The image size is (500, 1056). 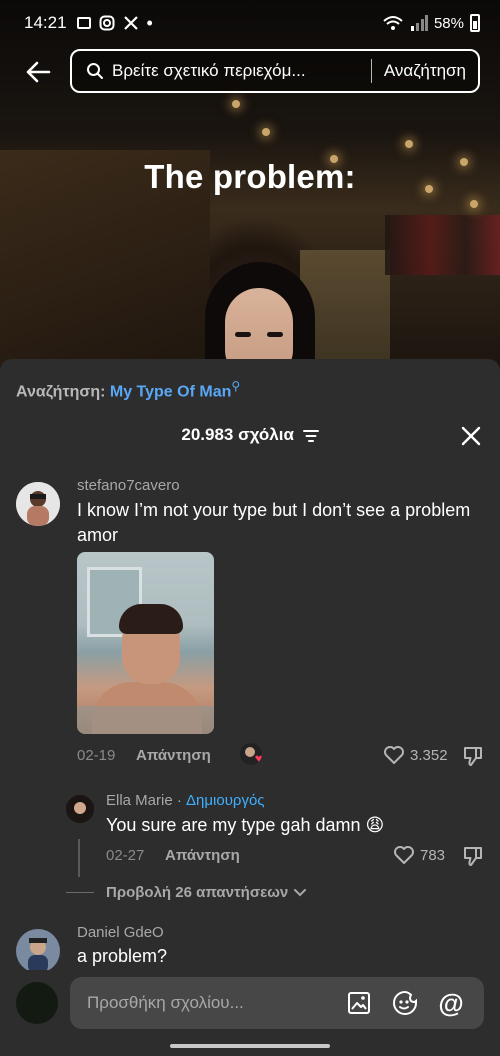 What do you see at coordinates (79, 858) in the screenshot?
I see `thread-line` at bounding box center [79, 858].